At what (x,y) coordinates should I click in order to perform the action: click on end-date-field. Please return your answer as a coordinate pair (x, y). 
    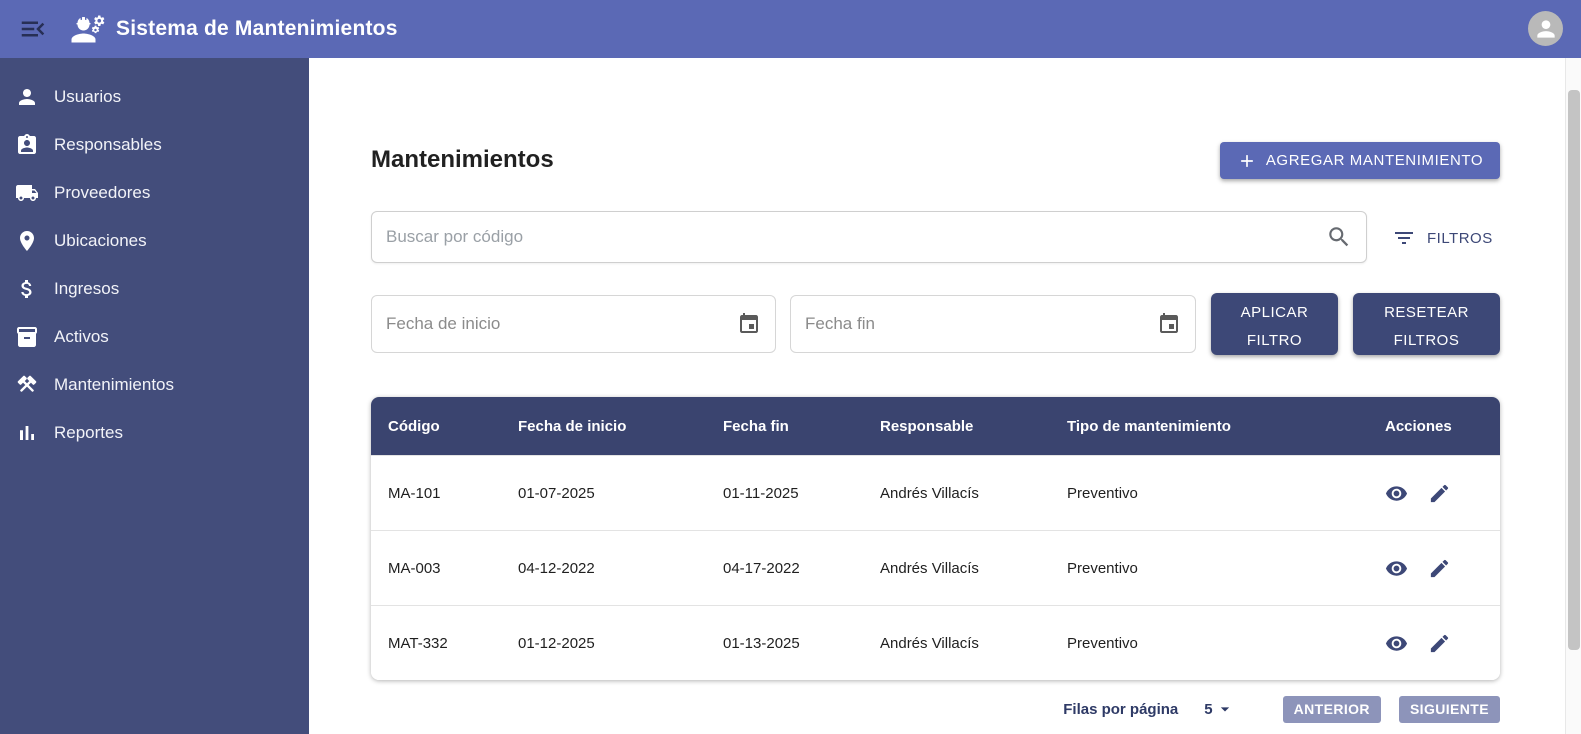
    Looking at the image, I should click on (993, 324).